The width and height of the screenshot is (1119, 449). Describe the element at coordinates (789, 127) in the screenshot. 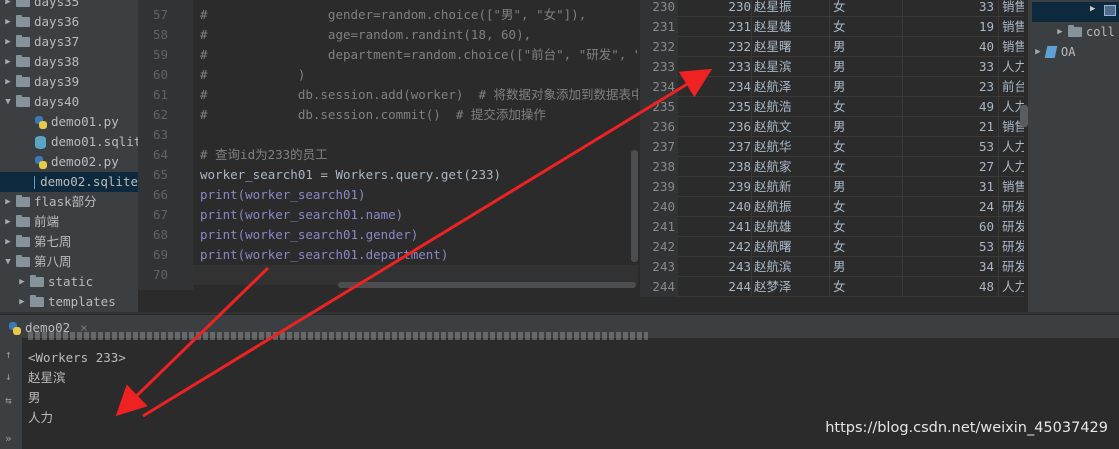

I see `cell-name: 赵航文` at that location.